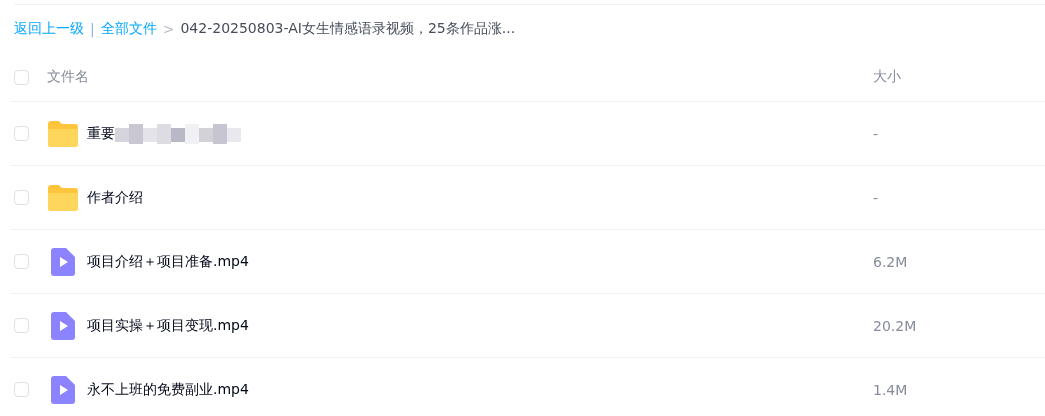 The height and width of the screenshot is (416, 1045). What do you see at coordinates (115, 197) in the screenshot?
I see `file-name: 作者介绍` at bounding box center [115, 197].